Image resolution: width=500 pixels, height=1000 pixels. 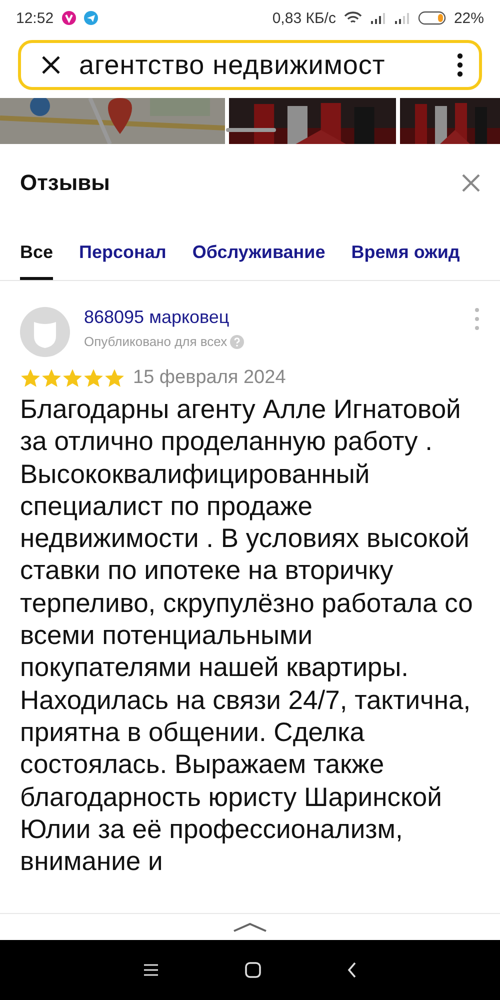 What do you see at coordinates (51, 65) in the screenshot?
I see `close-icon` at bounding box center [51, 65].